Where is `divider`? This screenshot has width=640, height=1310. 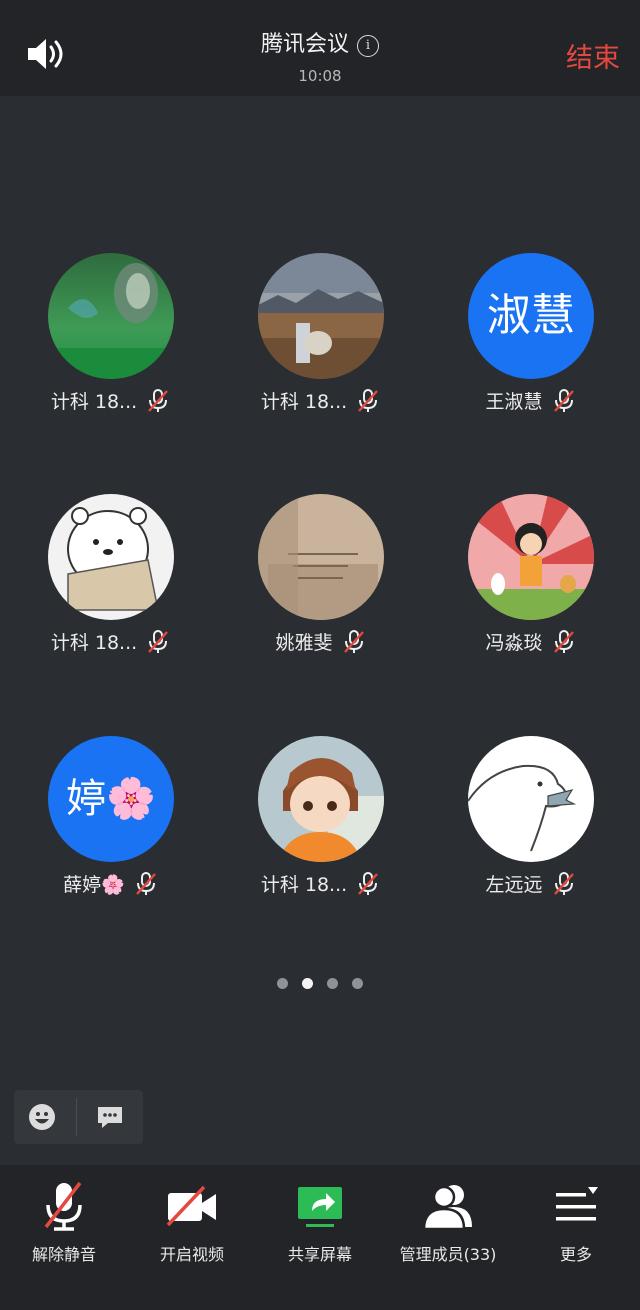
divider is located at coordinates (76, 1117).